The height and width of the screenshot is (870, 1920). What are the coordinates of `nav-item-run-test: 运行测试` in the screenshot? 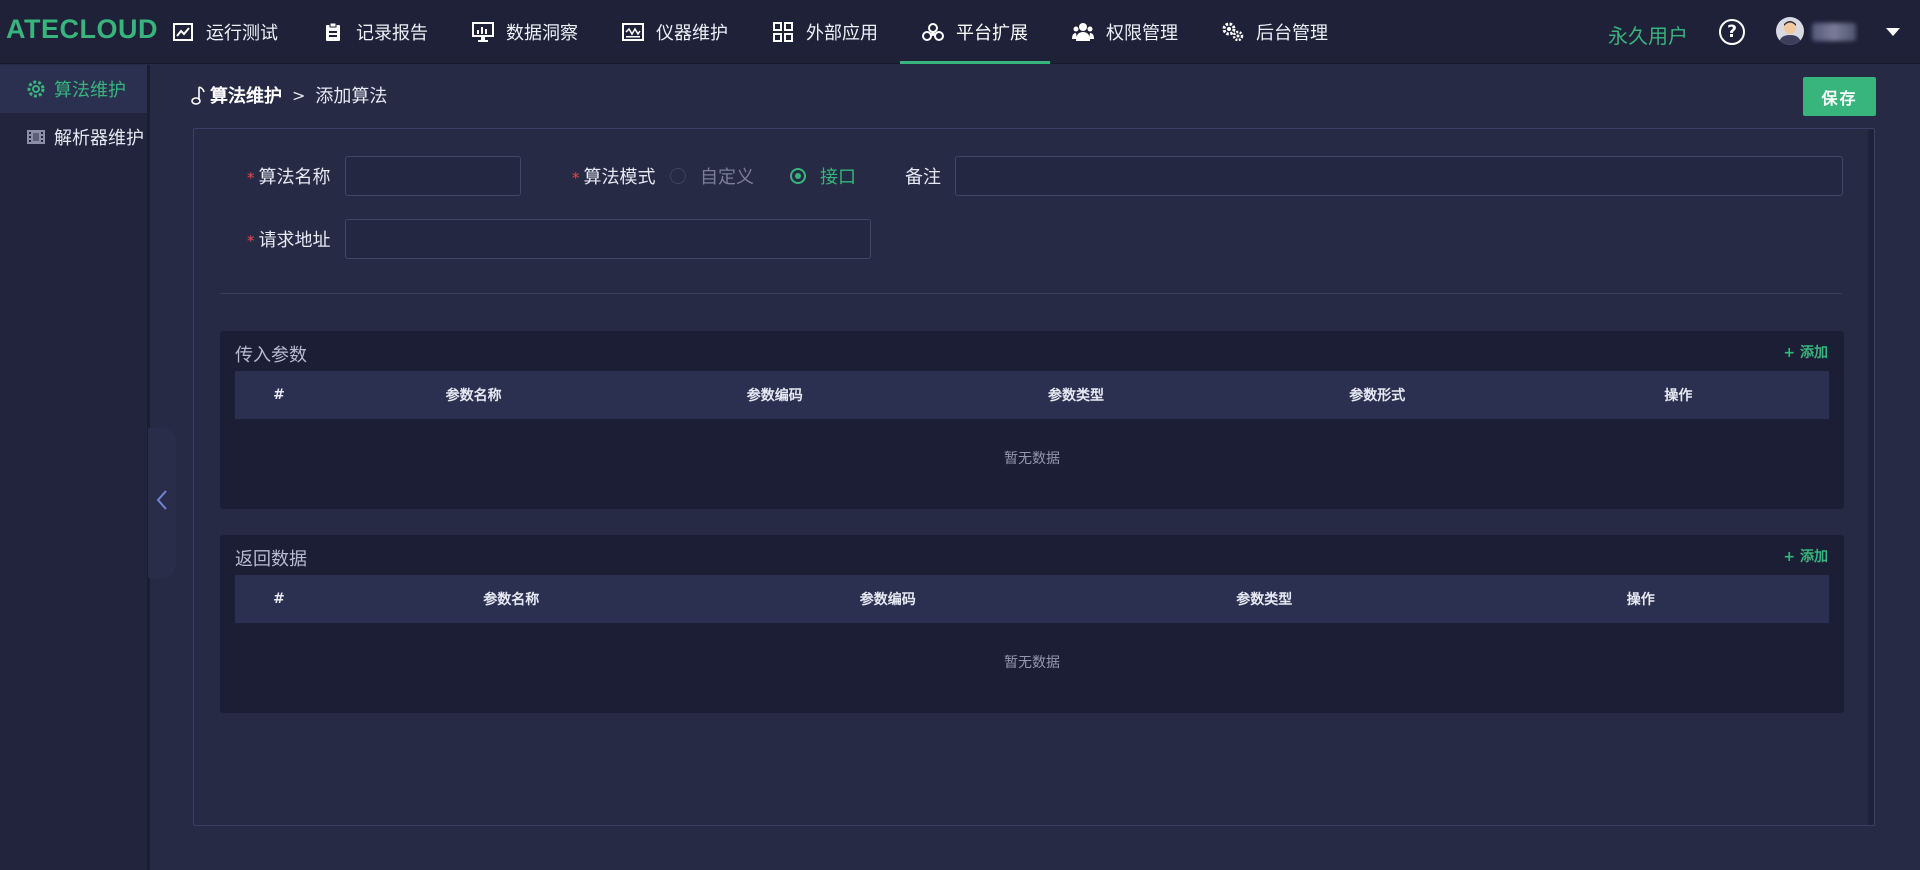 It's located at (225, 32).